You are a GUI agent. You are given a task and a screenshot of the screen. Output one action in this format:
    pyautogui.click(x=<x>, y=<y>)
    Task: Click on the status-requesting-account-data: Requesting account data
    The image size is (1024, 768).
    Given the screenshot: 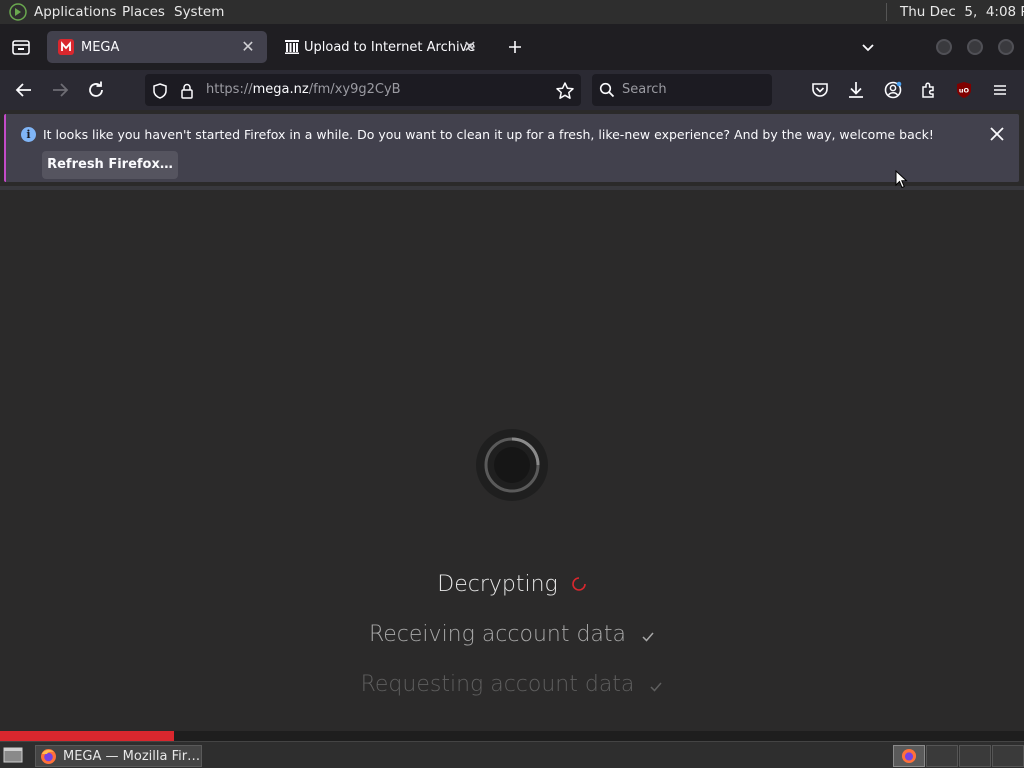 What is the action you would take?
    pyautogui.click(x=512, y=684)
    